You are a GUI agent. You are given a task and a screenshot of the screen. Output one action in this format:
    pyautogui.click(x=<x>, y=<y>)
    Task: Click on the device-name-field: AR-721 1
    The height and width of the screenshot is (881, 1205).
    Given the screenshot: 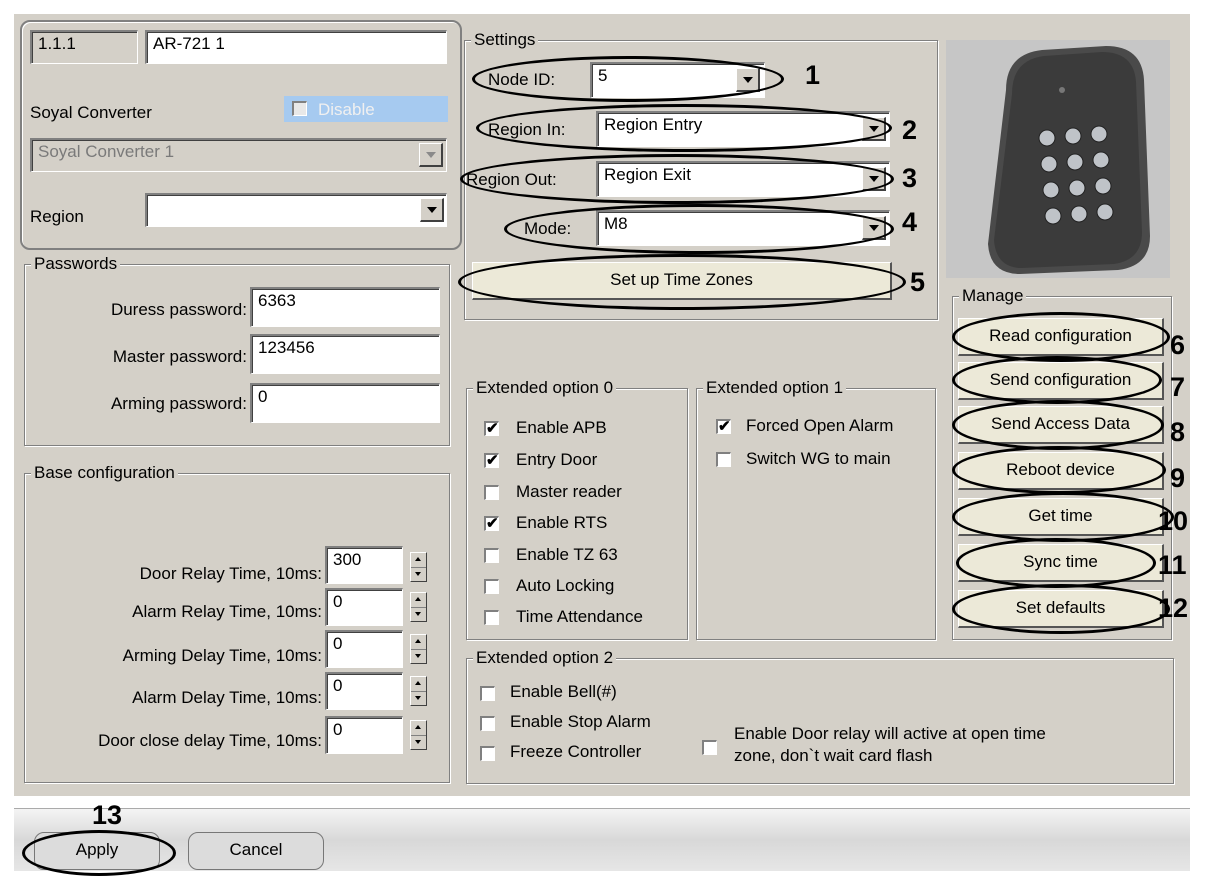 What is the action you would take?
    pyautogui.click(x=296, y=47)
    